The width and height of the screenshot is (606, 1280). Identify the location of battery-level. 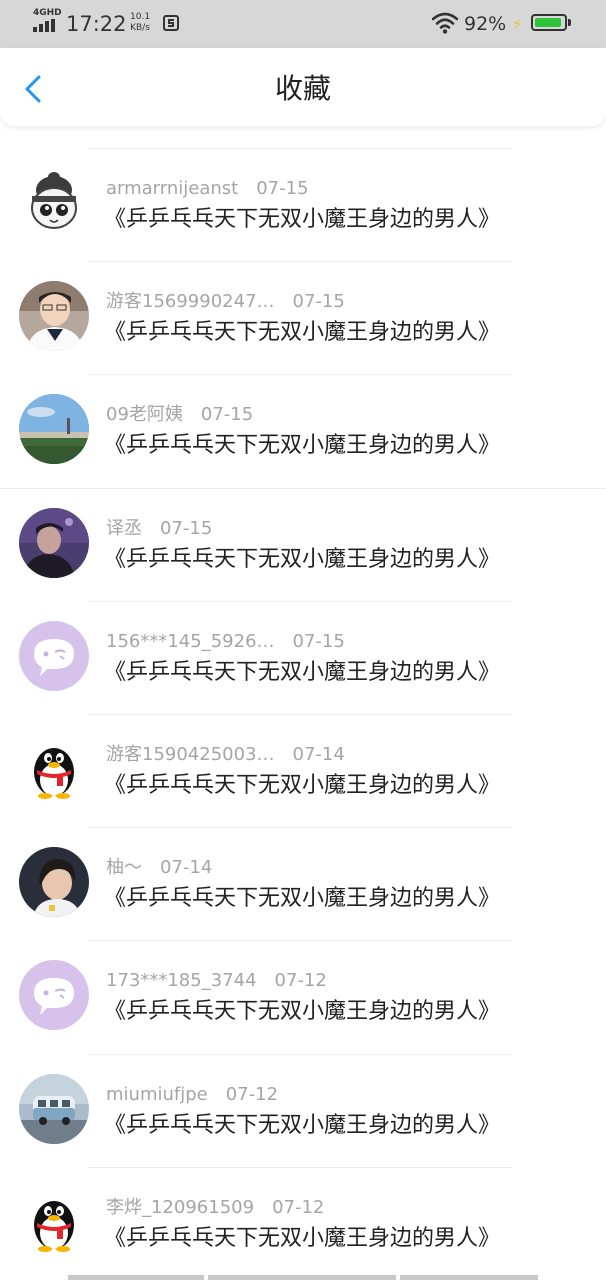
(548, 22).